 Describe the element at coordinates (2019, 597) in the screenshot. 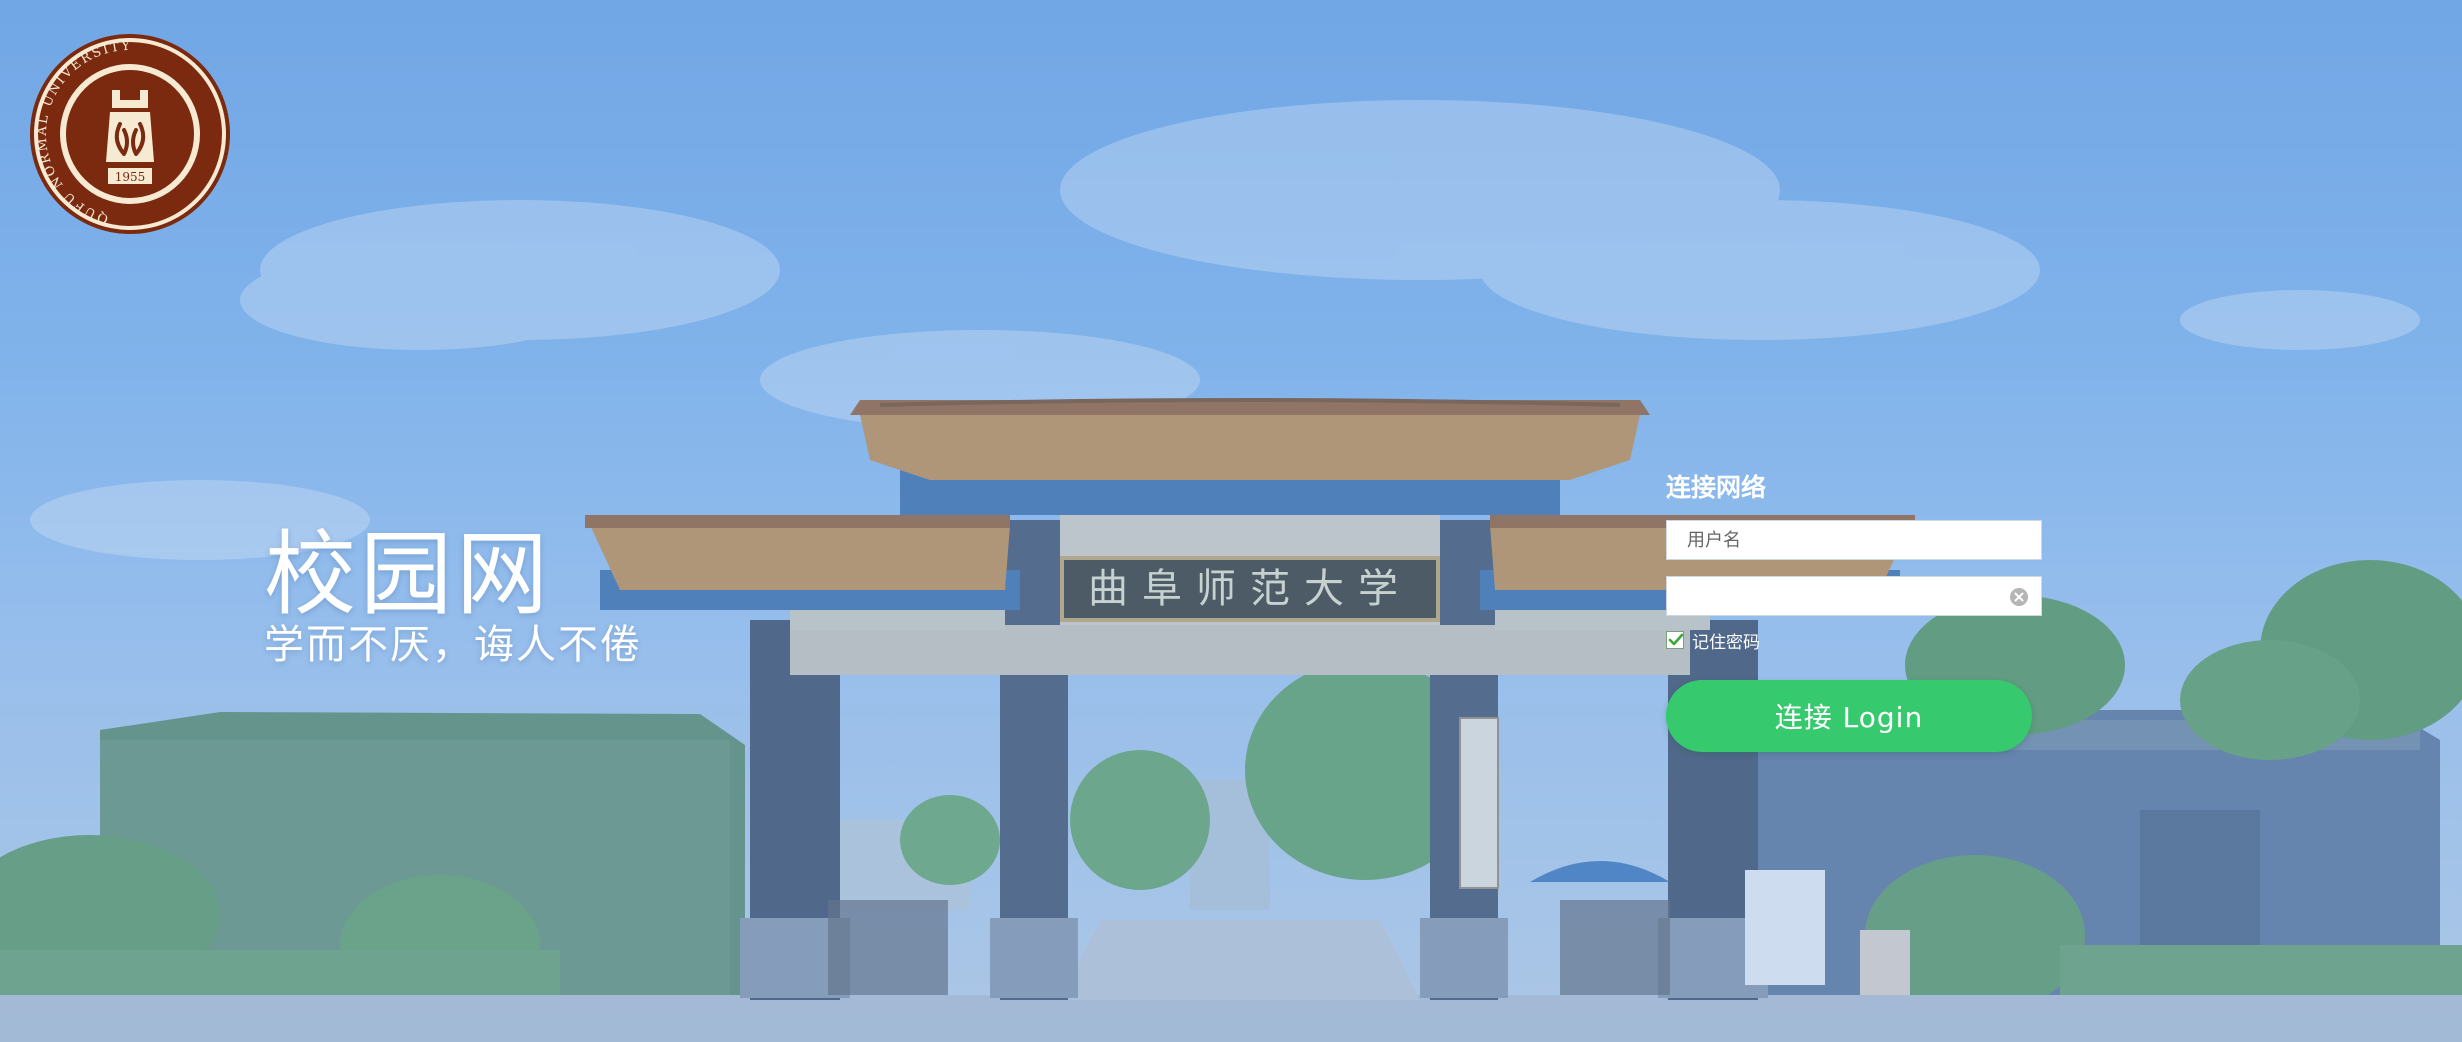

I see `clear-icon` at that location.